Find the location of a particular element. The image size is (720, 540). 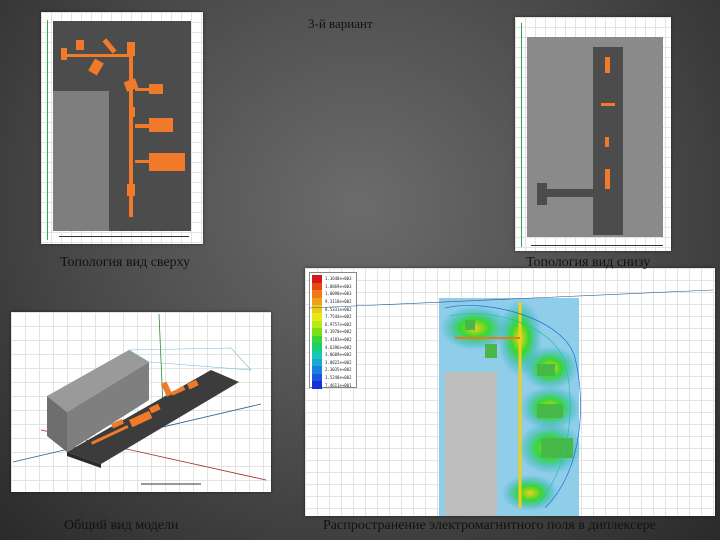

branch-pad-1-end is located at coordinates (156, 89).